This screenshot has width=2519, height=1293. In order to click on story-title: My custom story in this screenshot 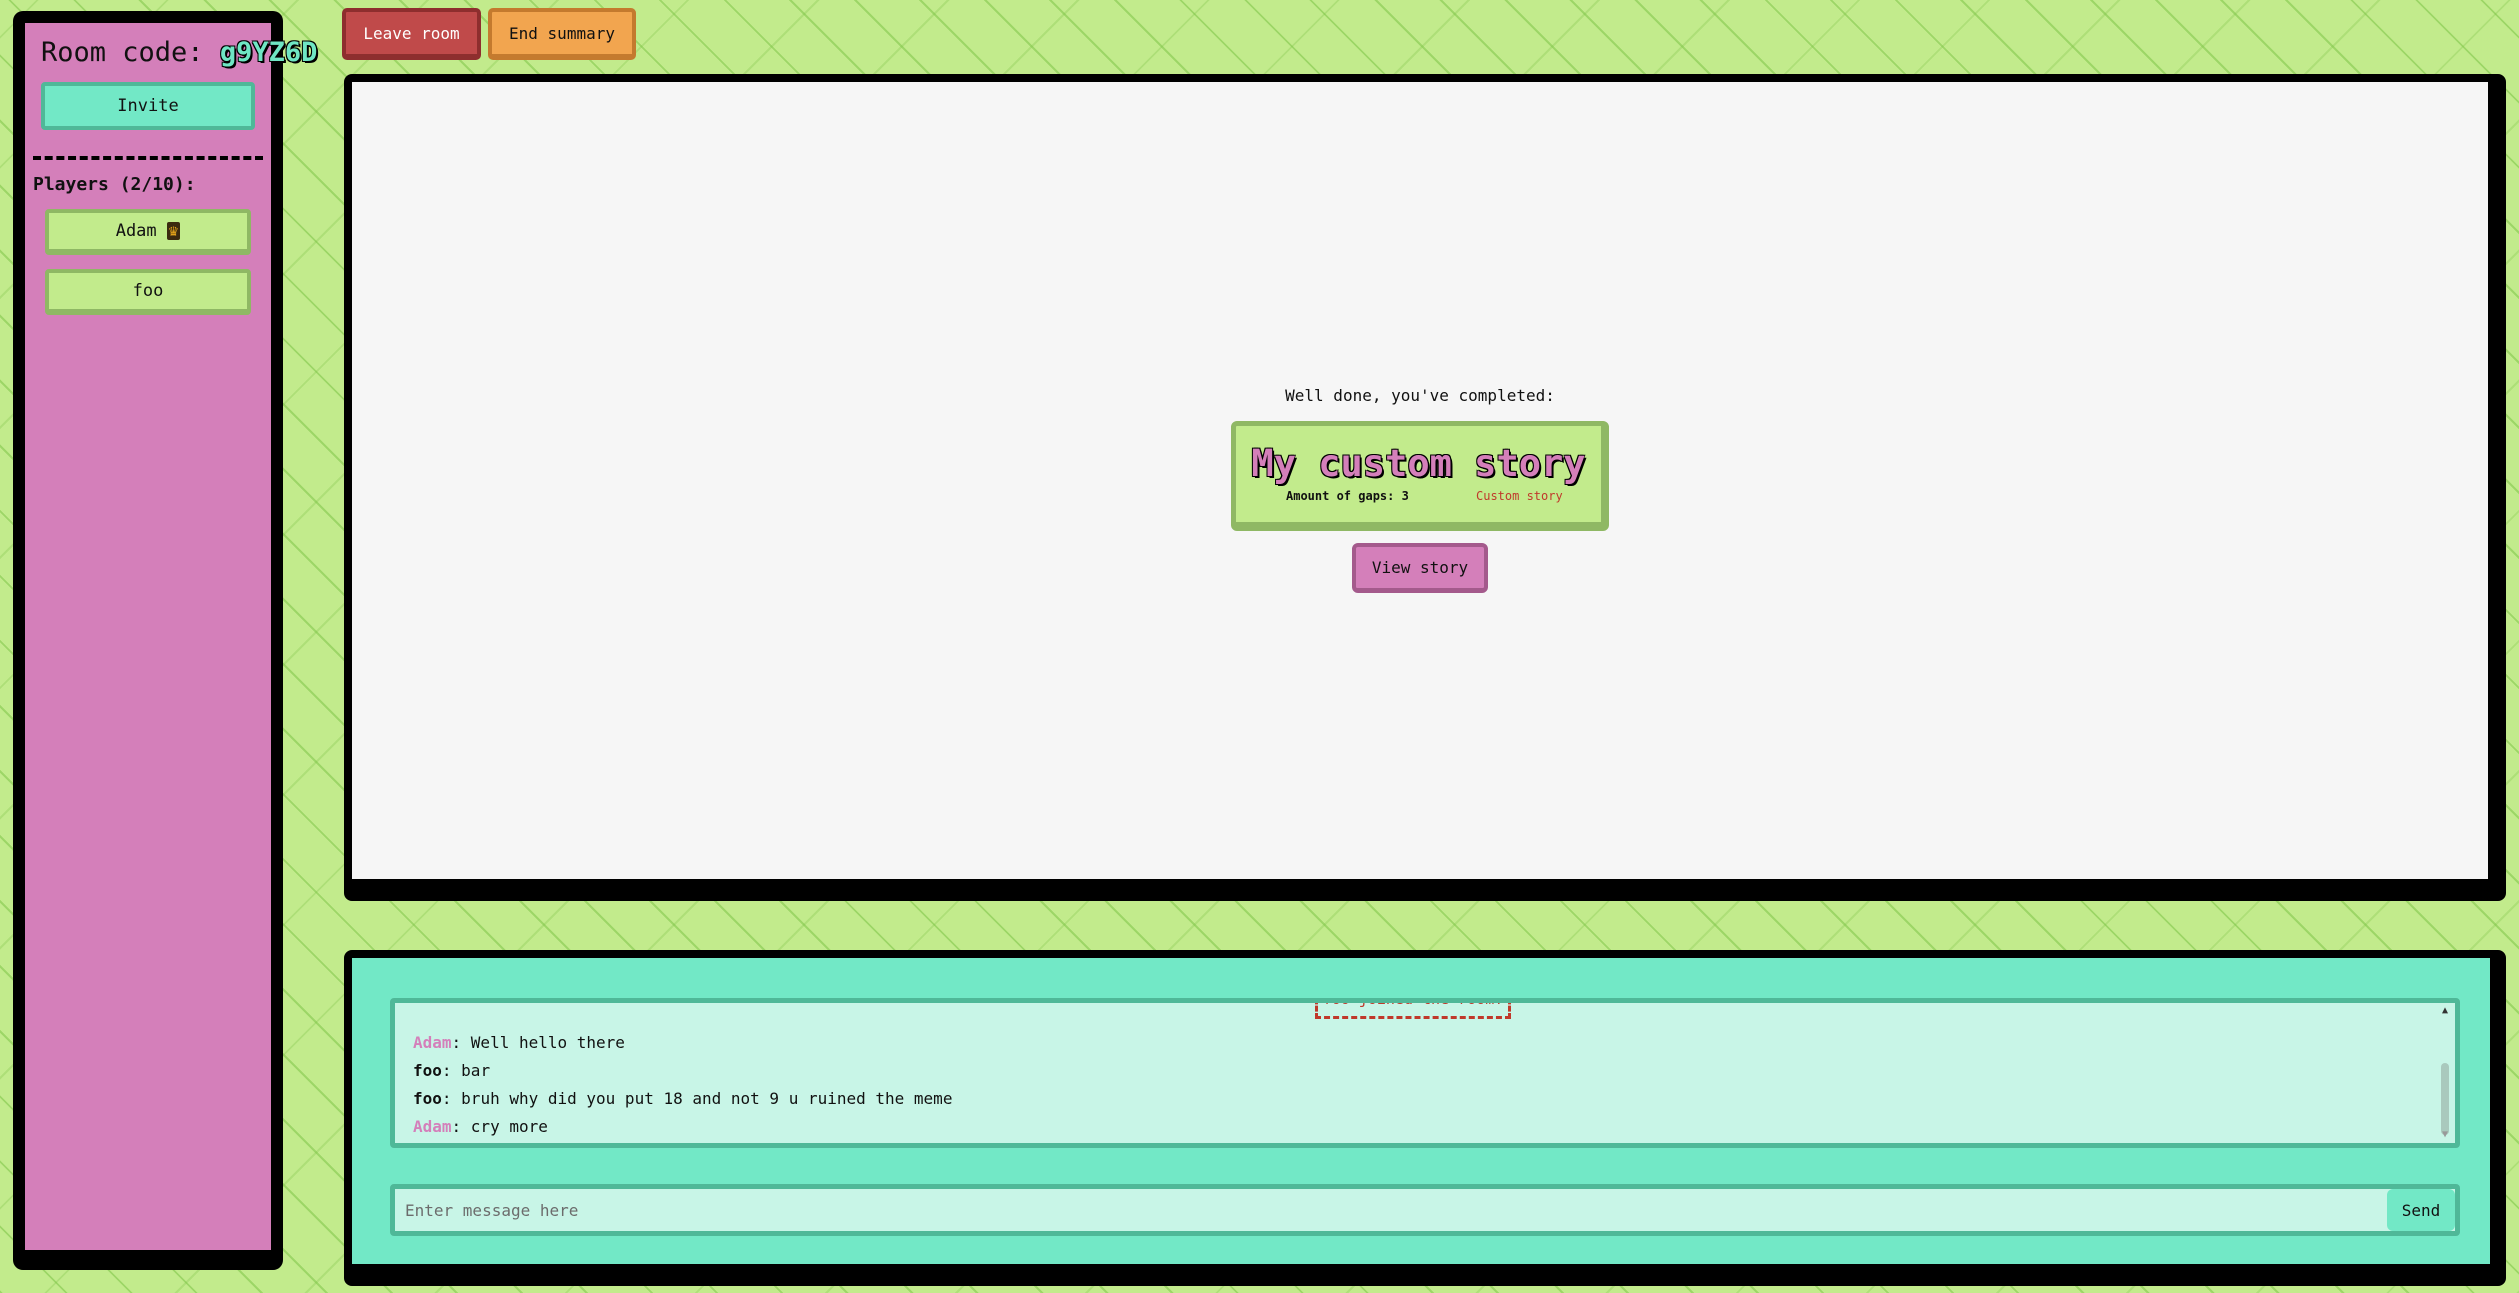, I will do `click(1418, 463)`.